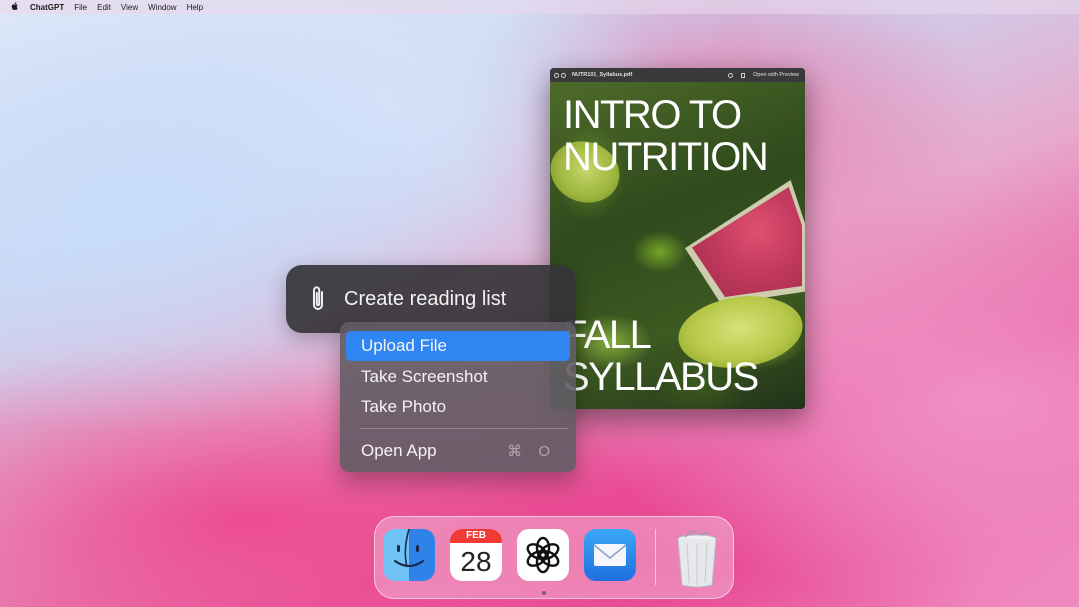  Describe the element at coordinates (661, 356) in the screenshot. I see `cover-subtitle: FALL SYLLABUS` at that location.